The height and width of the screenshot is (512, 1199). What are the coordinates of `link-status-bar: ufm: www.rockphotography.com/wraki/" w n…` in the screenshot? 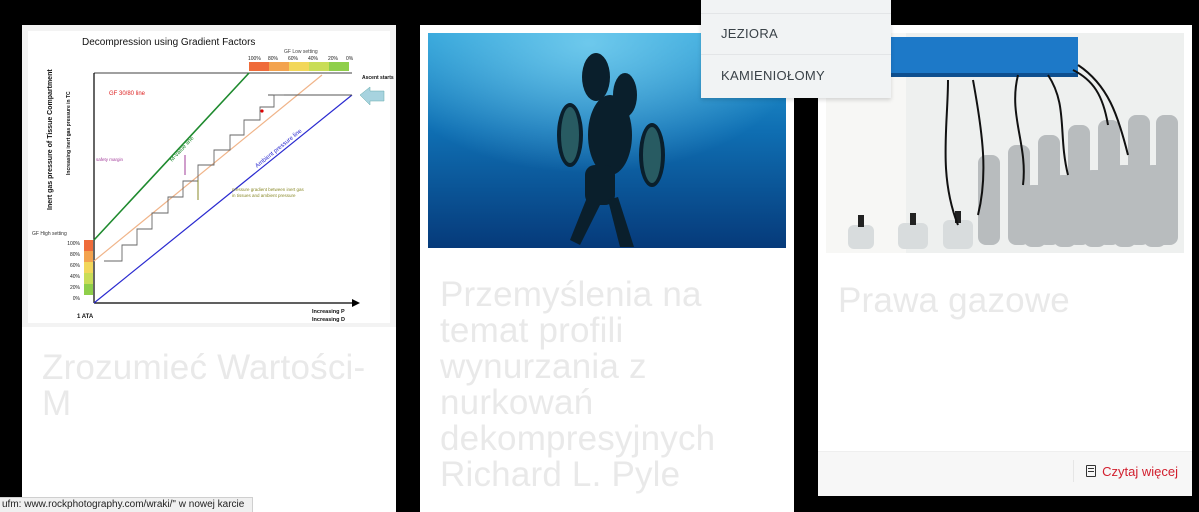 It's located at (127, 504).